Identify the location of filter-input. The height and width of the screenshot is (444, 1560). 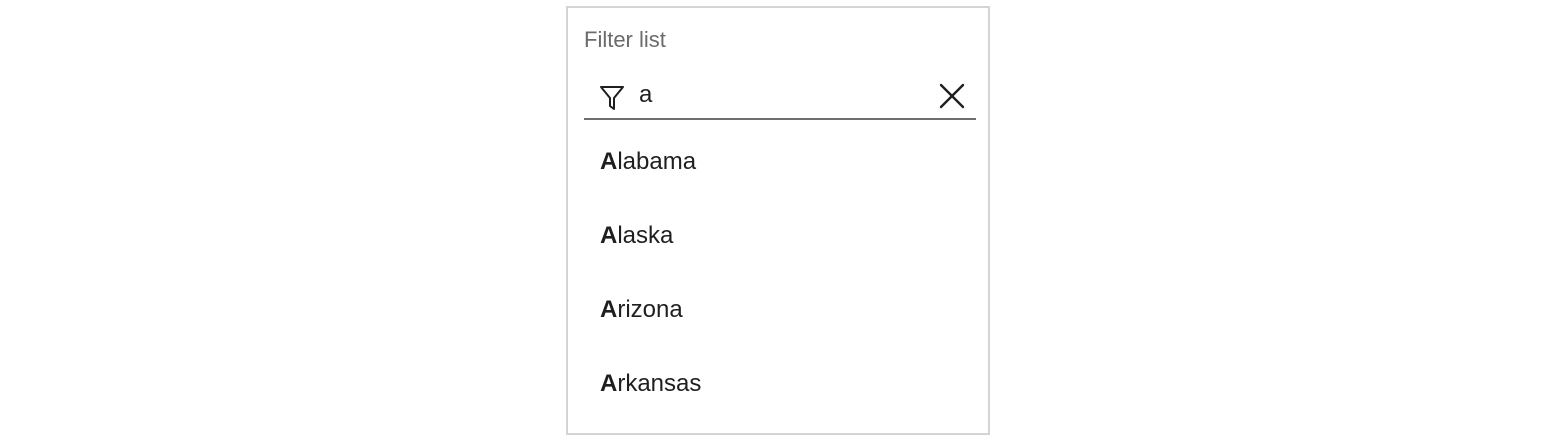
(779, 95).